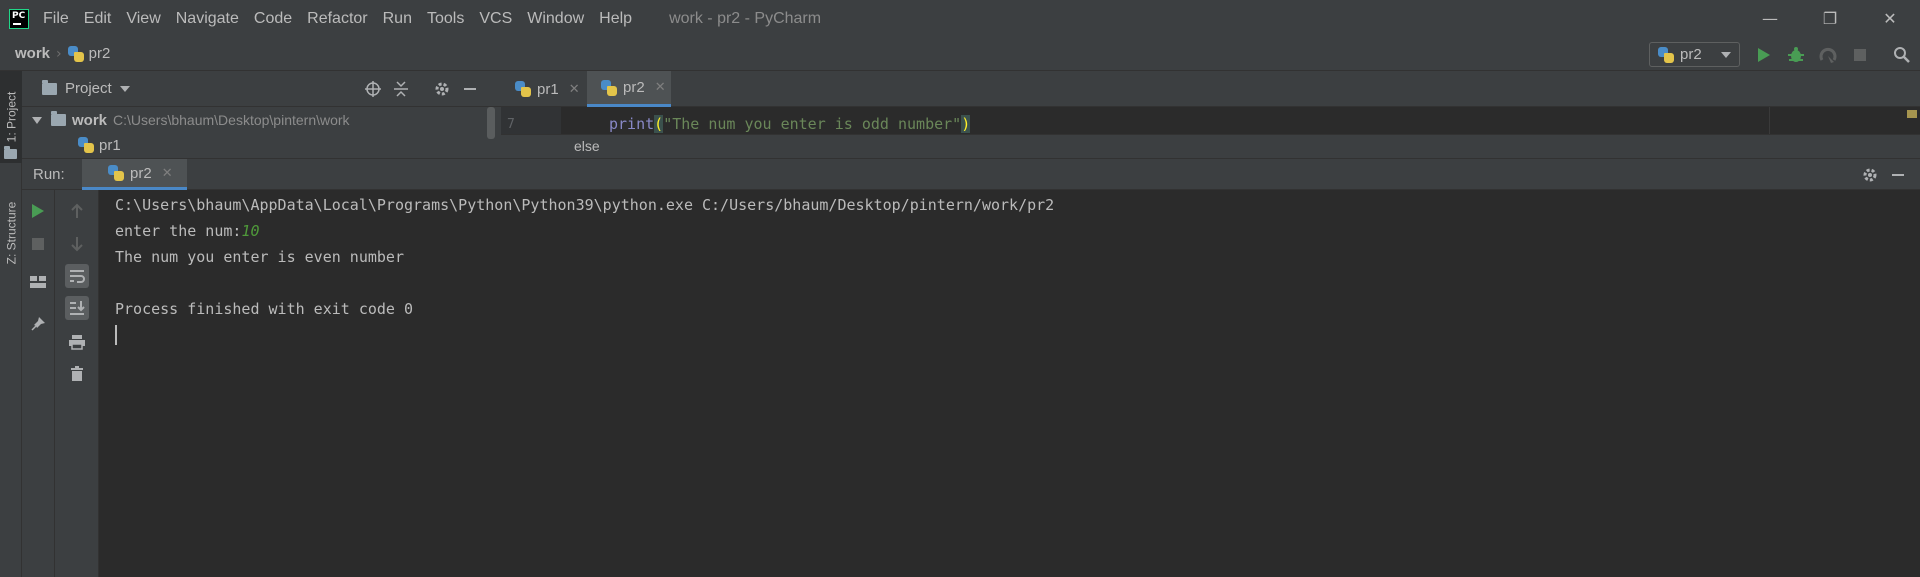  Describe the element at coordinates (445, 19) in the screenshot. I see `menu-tools: Tools` at that location.